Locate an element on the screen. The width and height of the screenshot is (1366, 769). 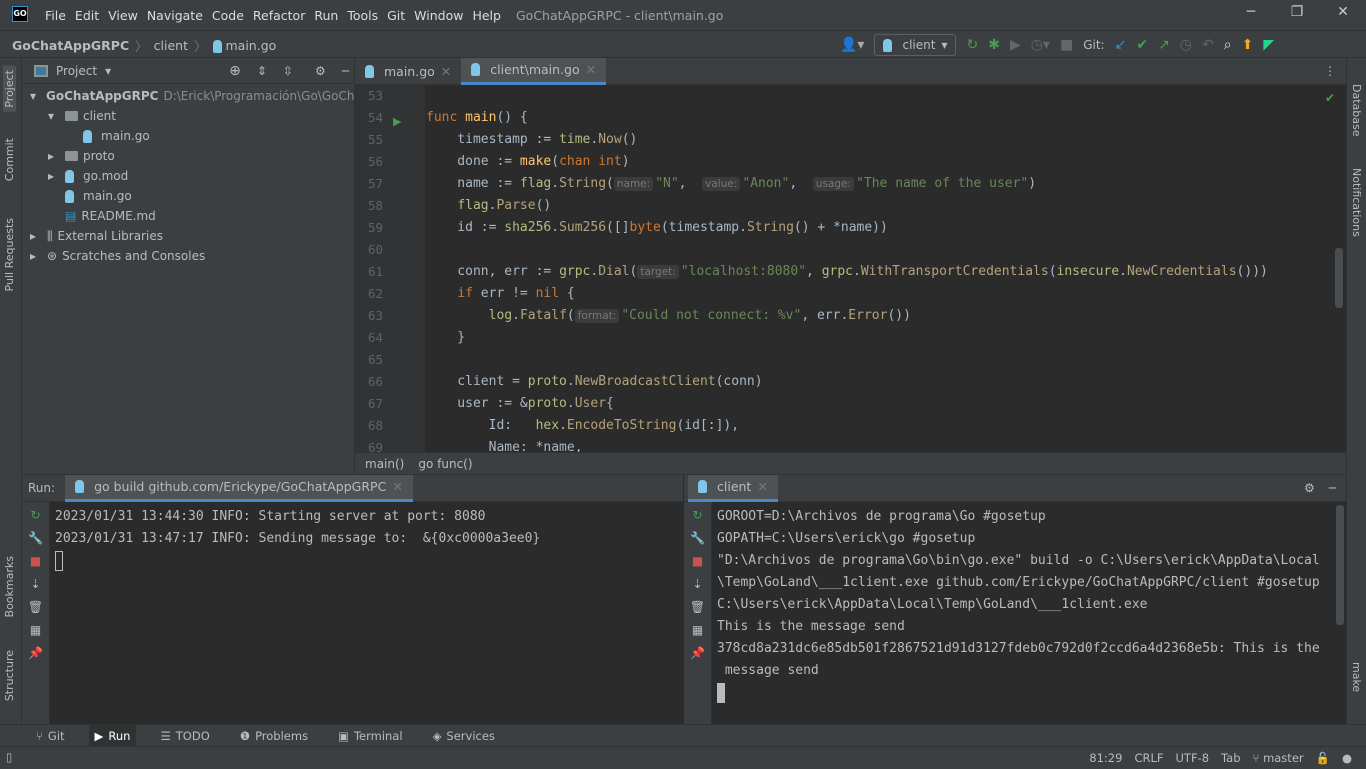
expand-all-icon: ⇕ is located at coordinates (262, 71).